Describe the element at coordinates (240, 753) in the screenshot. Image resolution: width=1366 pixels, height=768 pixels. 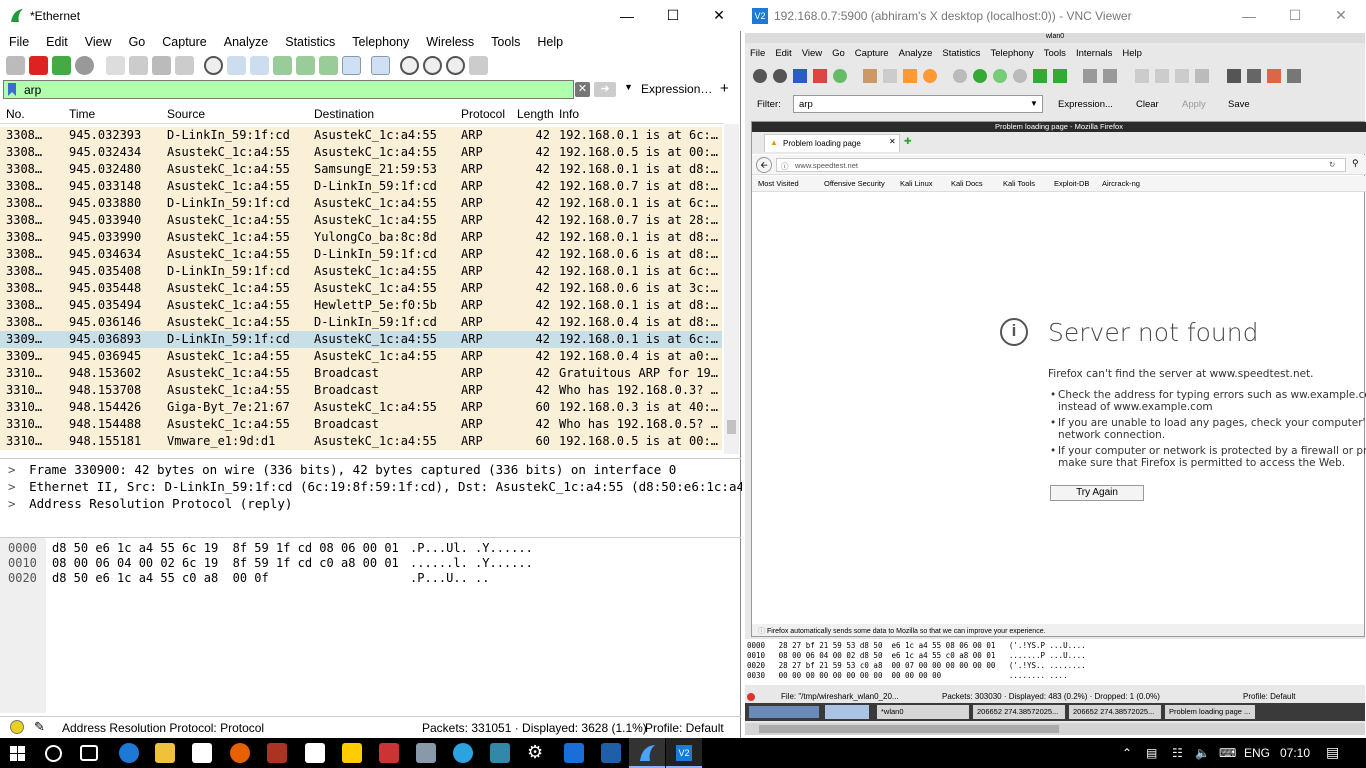
I see `firefox-icon` at that location.